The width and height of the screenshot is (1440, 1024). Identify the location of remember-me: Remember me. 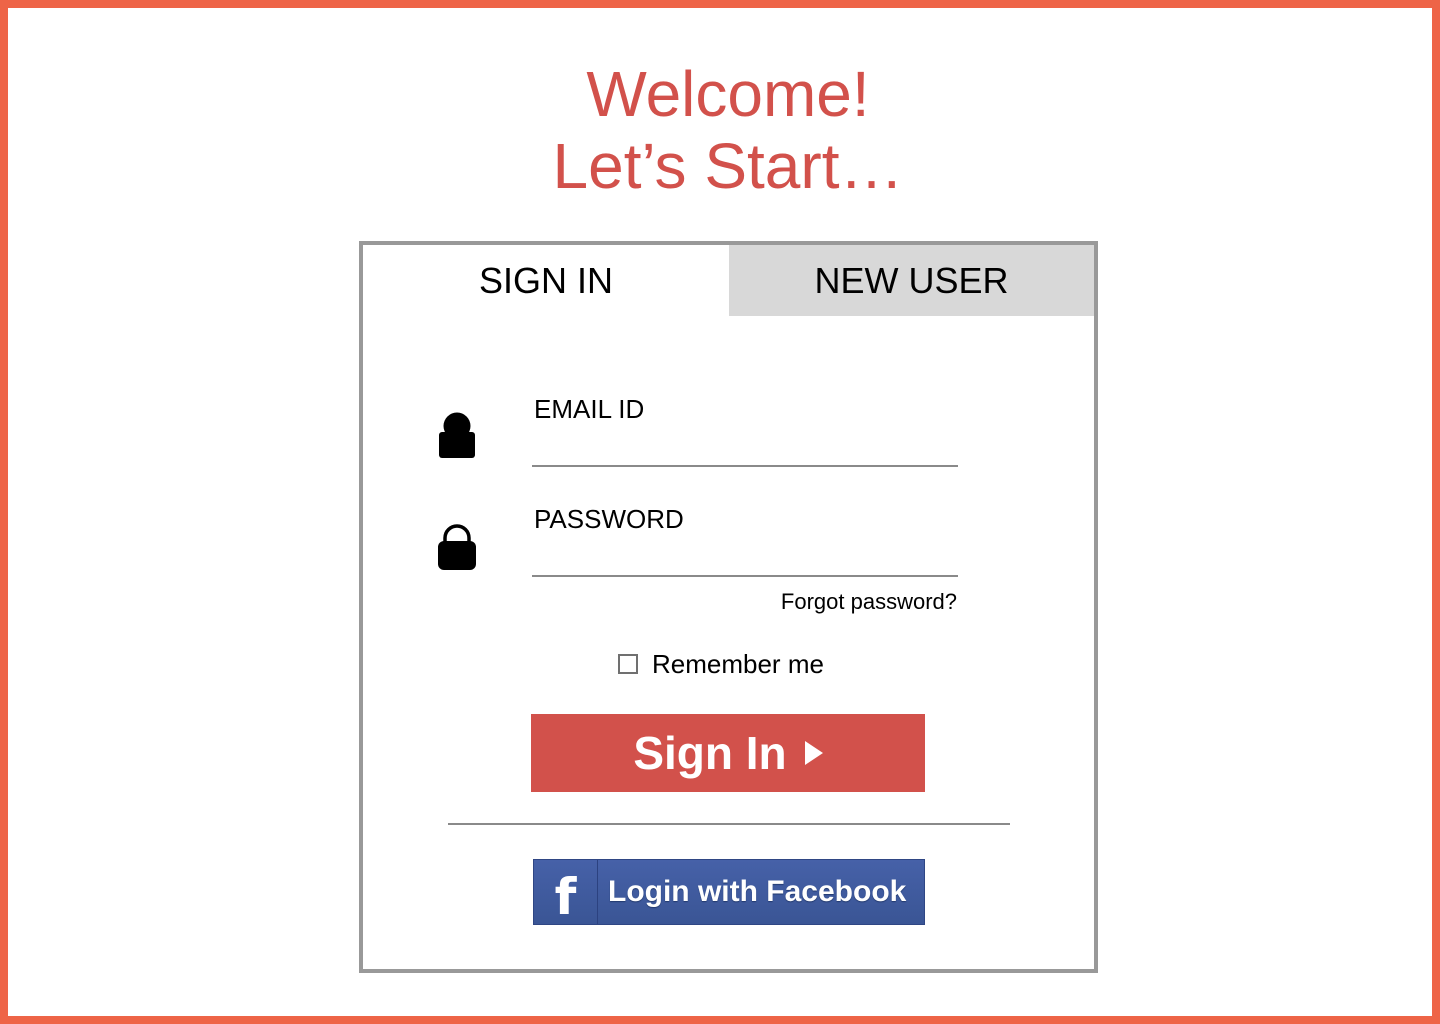
(721, 664).